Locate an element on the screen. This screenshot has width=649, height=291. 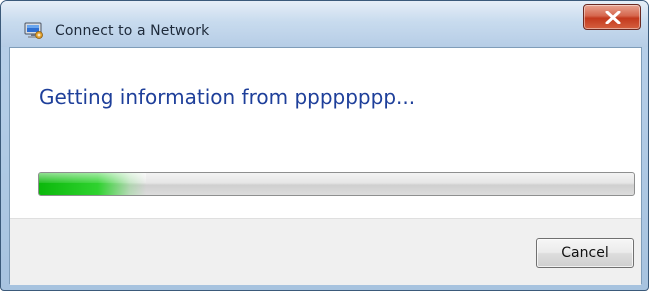
close-icon is located at coordinates (613, 17).